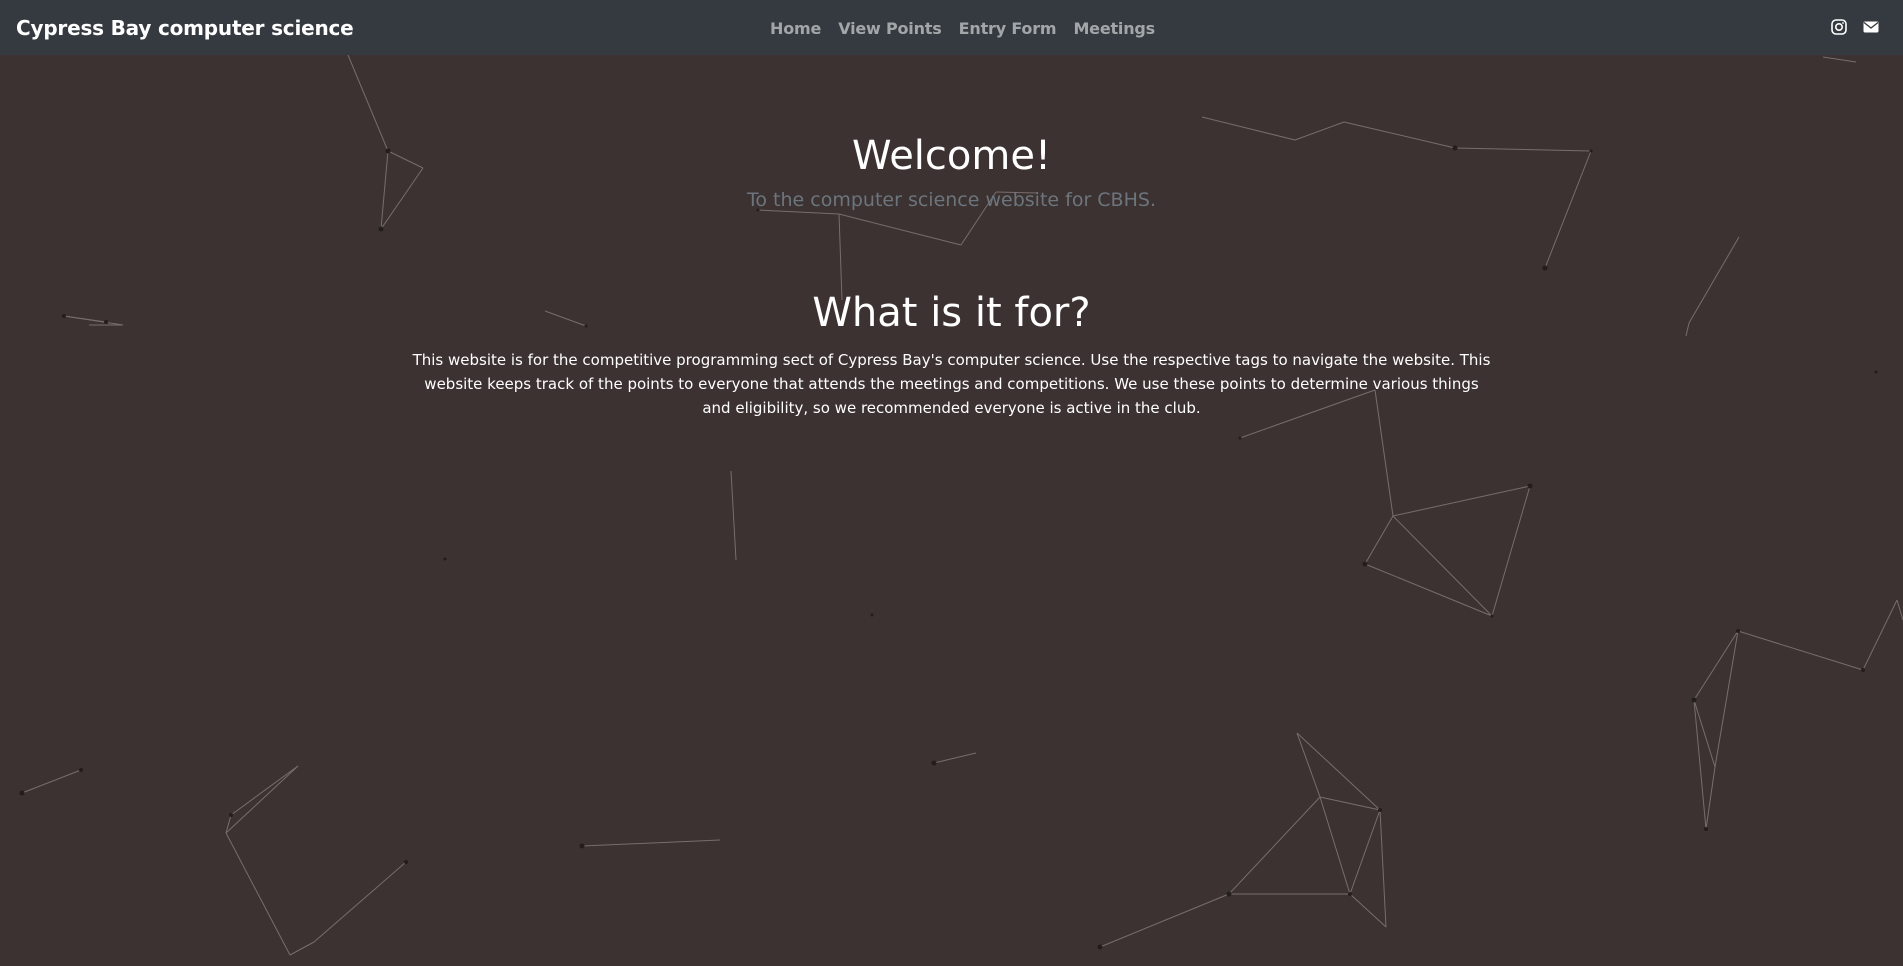 The image size is (1903, 966). Describe the element at coordinates (795, 28) in the screenshot. I see `nav-home-link: Home` at that location.